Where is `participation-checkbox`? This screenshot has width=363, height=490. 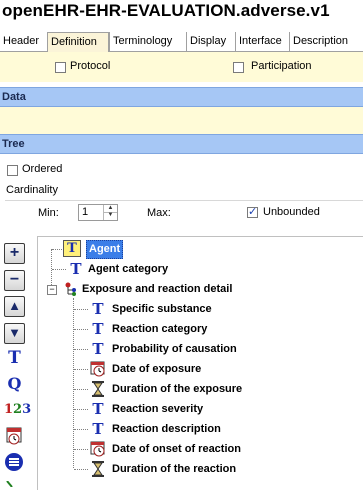
participation-checkbox is located at coordinates (238, 67).